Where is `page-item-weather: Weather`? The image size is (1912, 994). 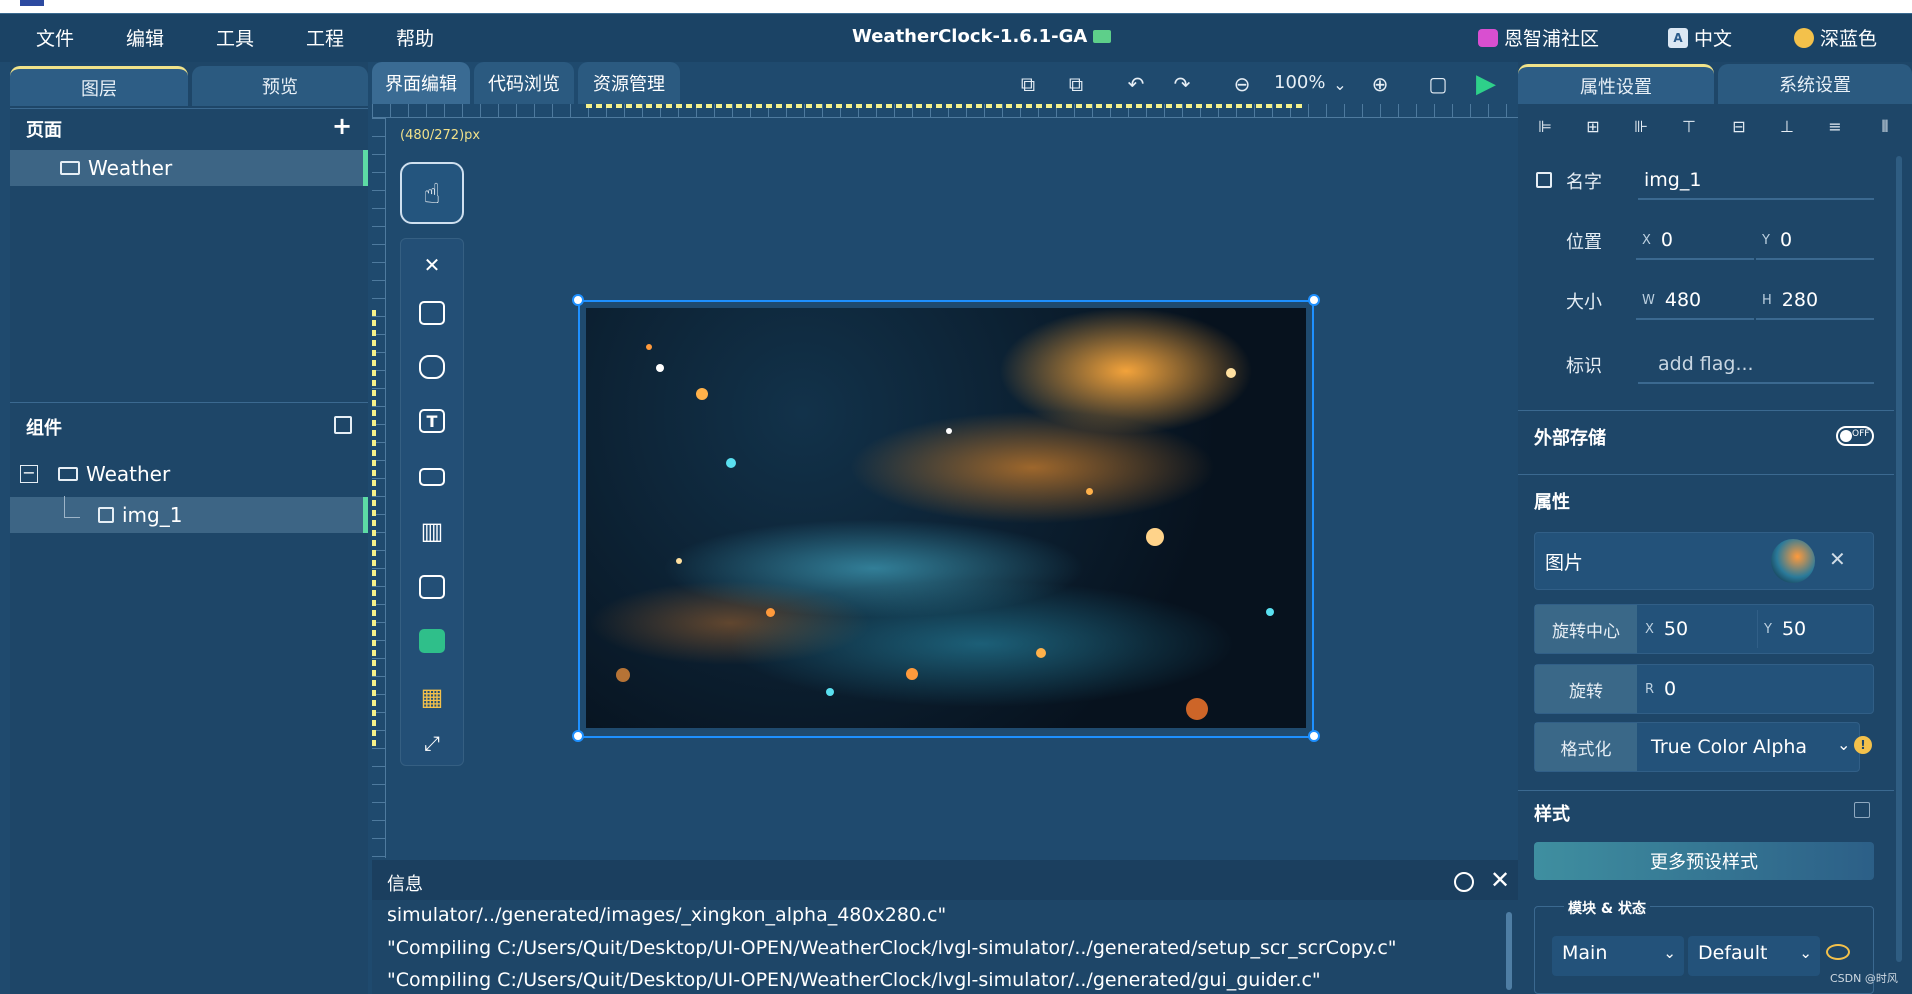
page-item-weather: Weather is located at coordinates (189, 168).